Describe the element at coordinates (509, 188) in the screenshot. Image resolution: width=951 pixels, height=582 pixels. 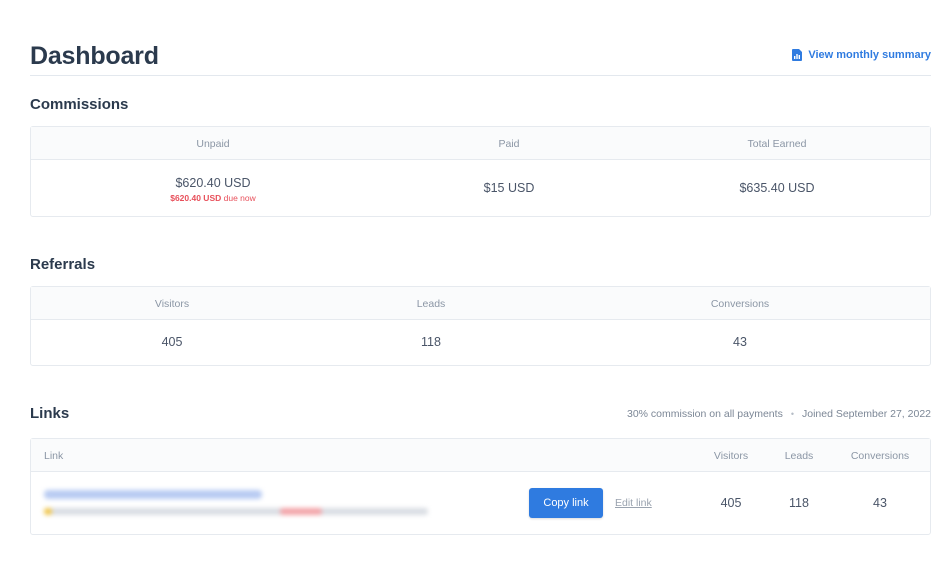
I see `paid-value: $15 USD` at that location.